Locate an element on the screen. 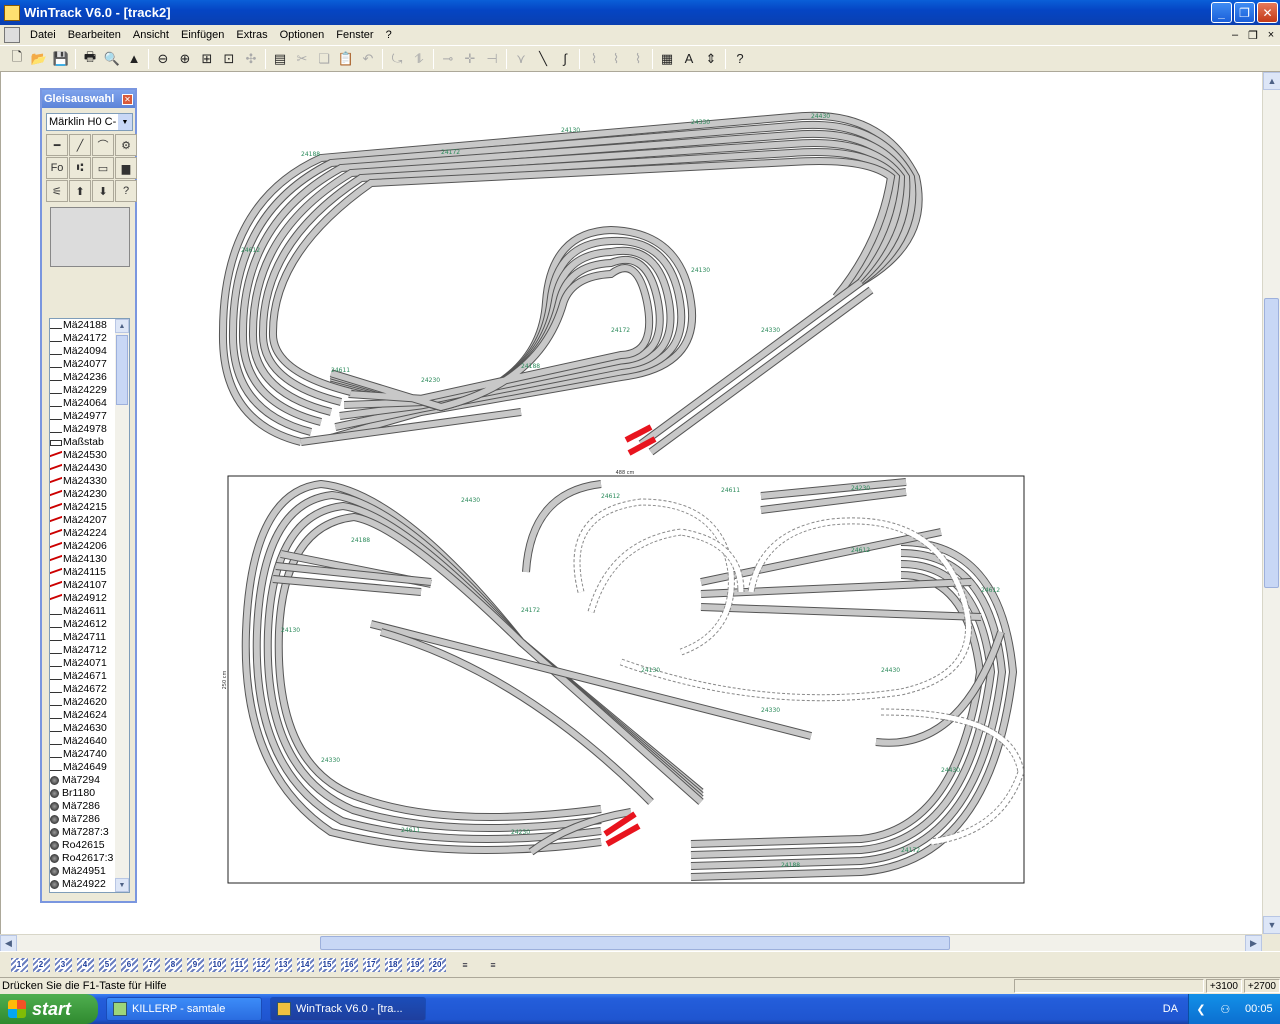 The height and width of the screenshot is (1024, 1280). flex-bend-icon: ∫ is located at coordinates (565, 59).